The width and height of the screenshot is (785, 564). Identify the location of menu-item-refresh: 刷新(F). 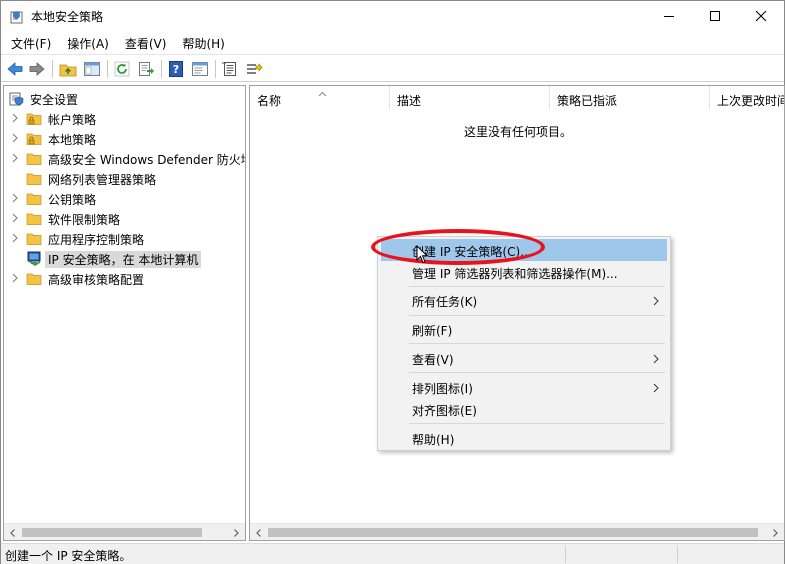
(524, 329).